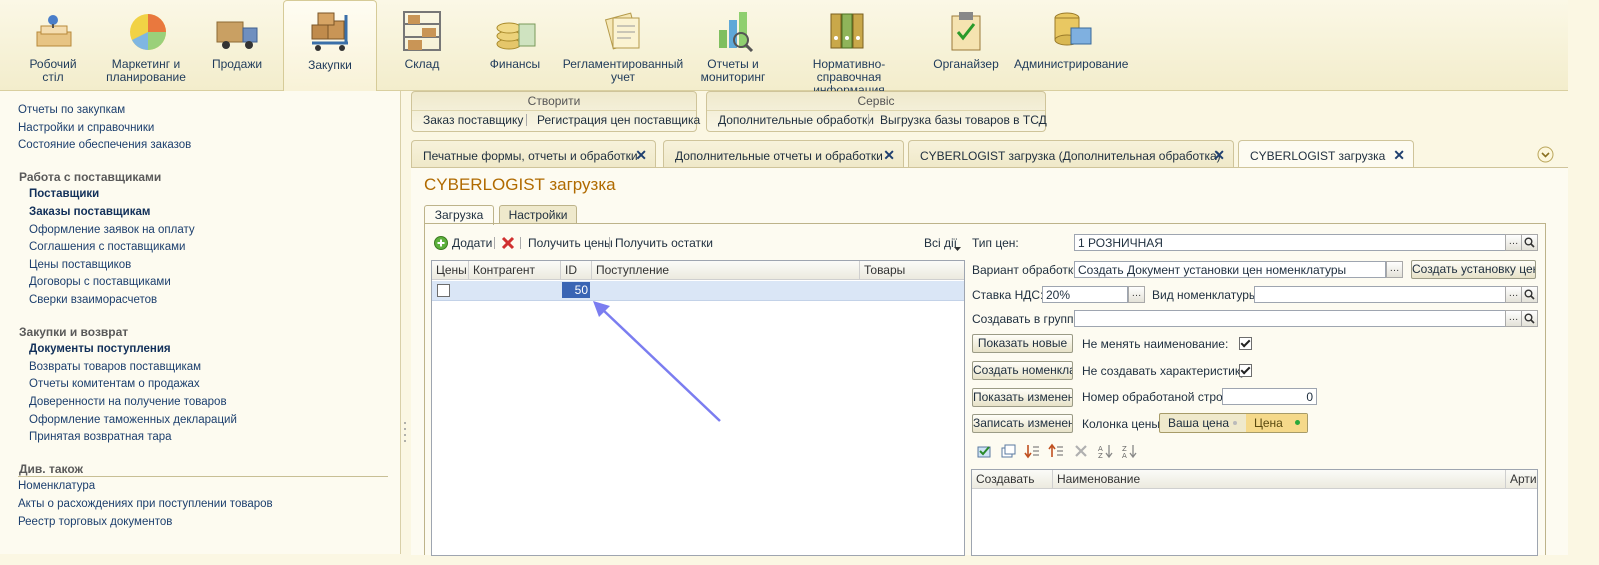  I want to click on option-your-price: Ваша цена, so click(1203, 423).